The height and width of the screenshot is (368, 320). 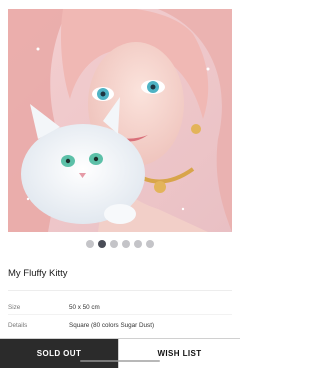 I want to click on spec-value: Square (80 colors Sugar Dust), so click(x=112, y=325).